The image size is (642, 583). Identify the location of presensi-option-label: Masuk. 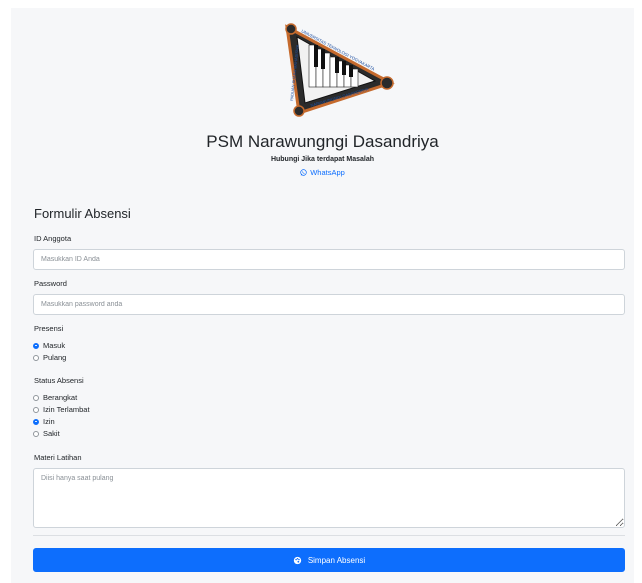
(54, 345).